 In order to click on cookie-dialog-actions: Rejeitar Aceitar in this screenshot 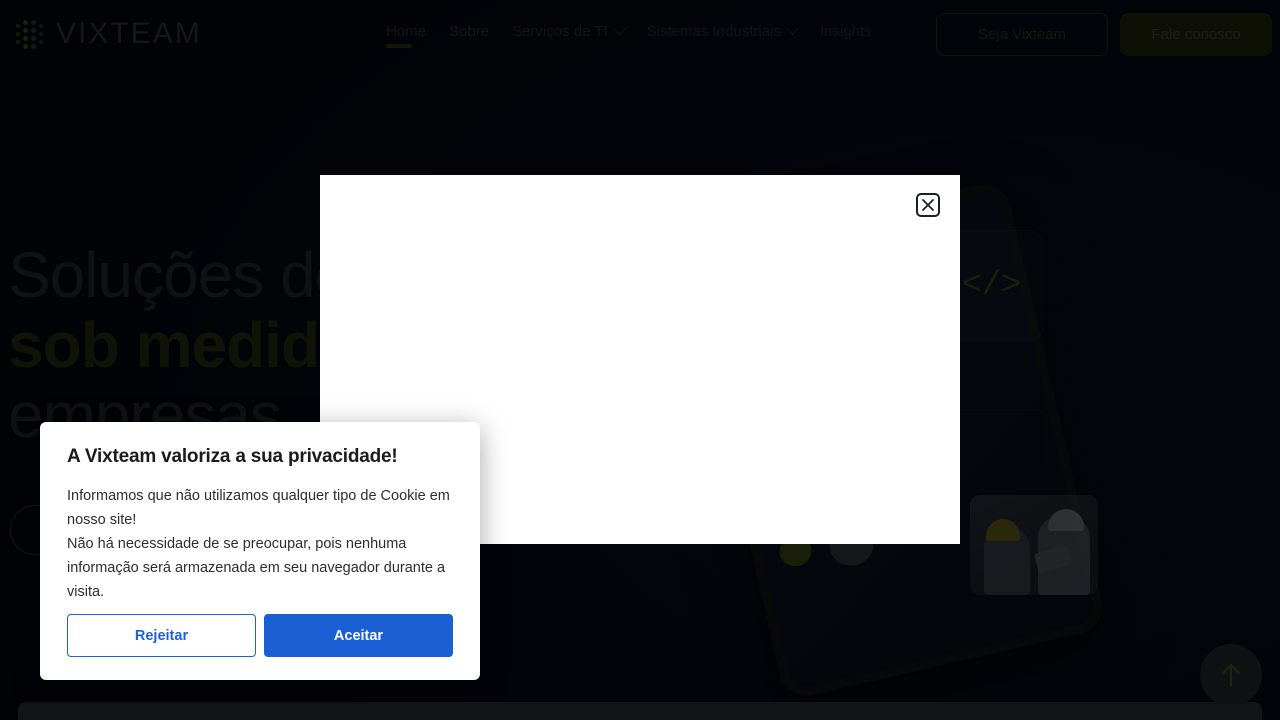, I will do `click(260, 635)`.